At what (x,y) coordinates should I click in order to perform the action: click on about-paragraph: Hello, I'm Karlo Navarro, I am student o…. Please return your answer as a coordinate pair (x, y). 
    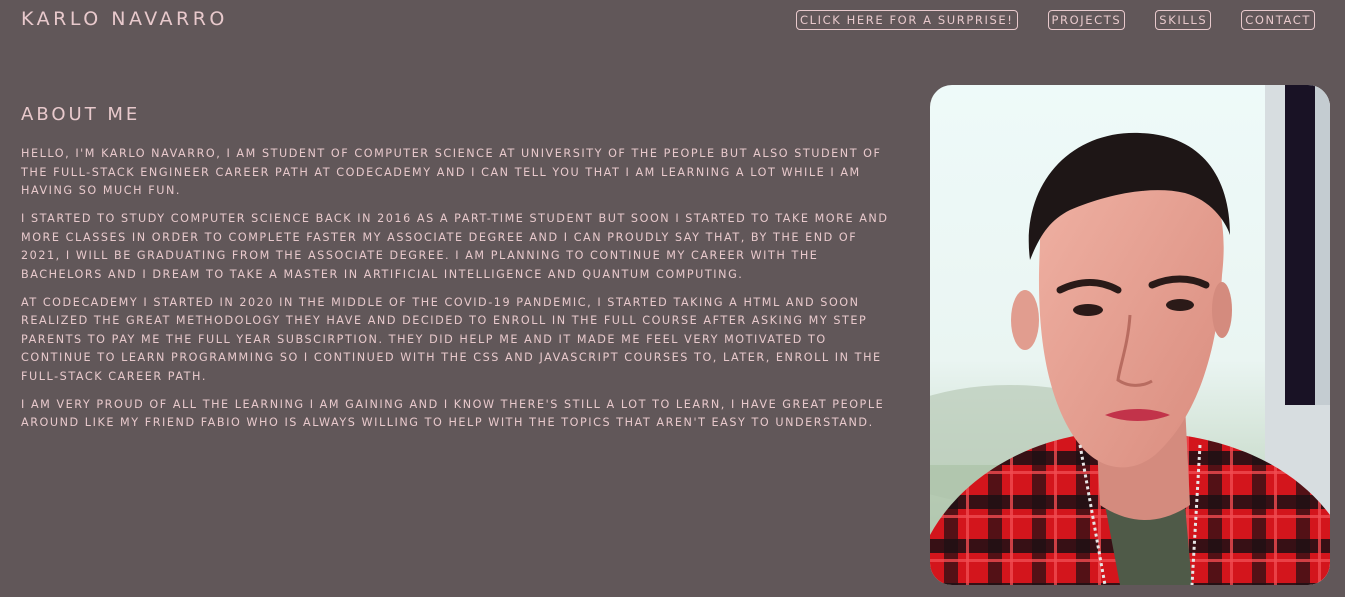
    Looking at the image, I should click on (451, 172).